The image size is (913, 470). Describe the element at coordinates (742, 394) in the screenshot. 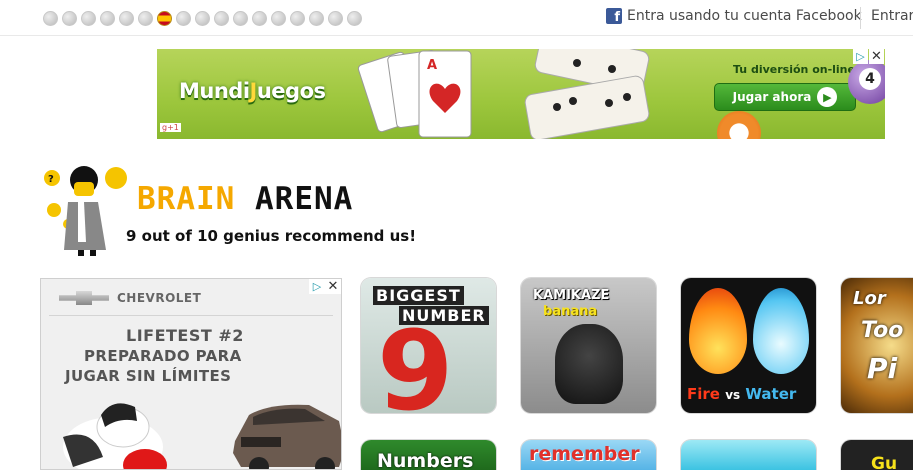

I see `game-tile-title: Fire vs Water` at that location.